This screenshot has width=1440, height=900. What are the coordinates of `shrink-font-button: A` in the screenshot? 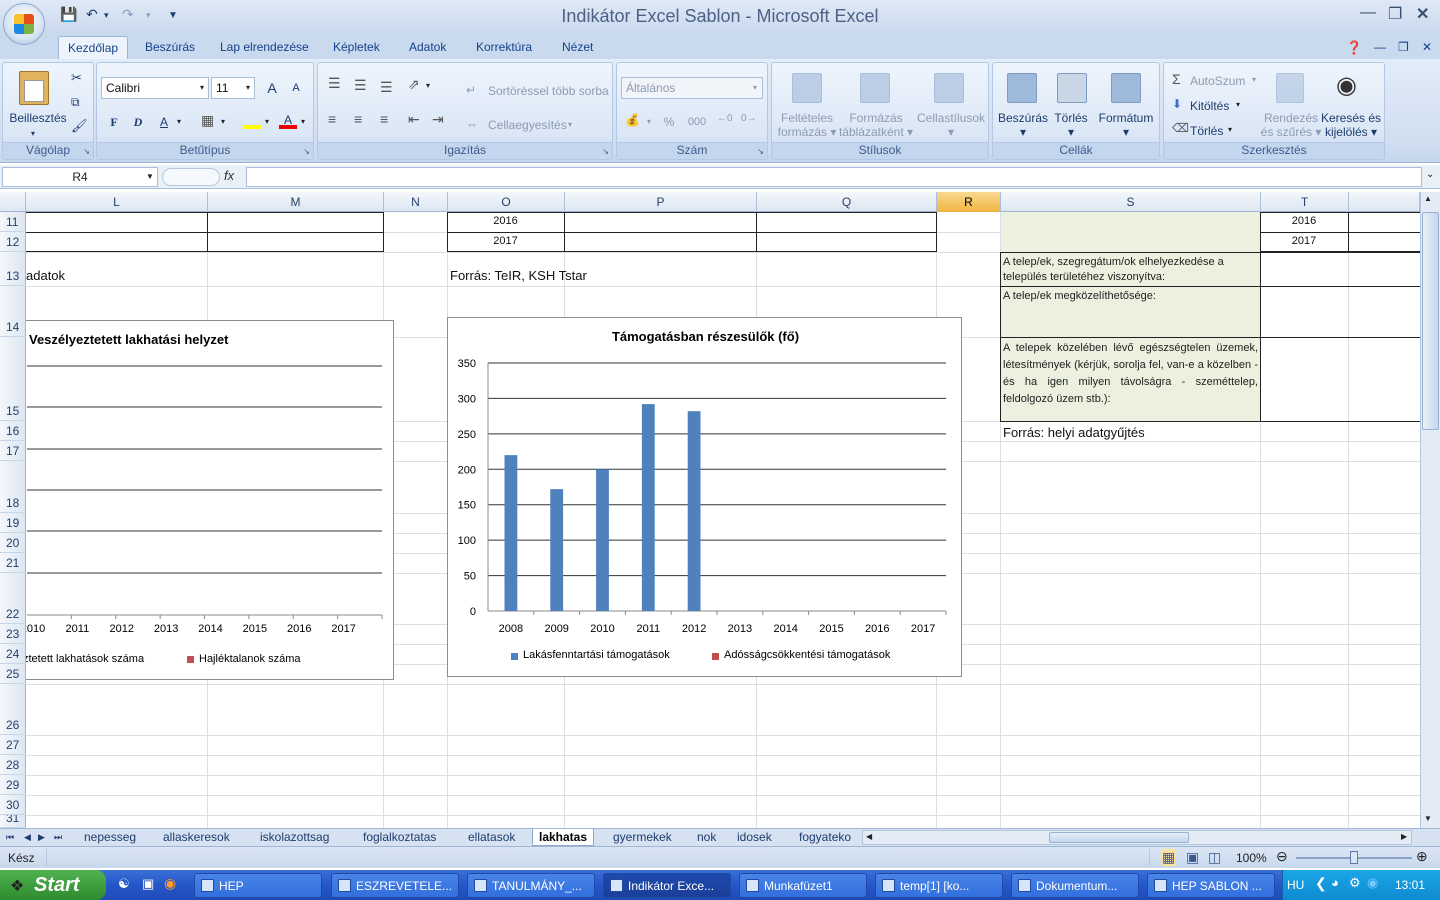 It's located at (296, 88).